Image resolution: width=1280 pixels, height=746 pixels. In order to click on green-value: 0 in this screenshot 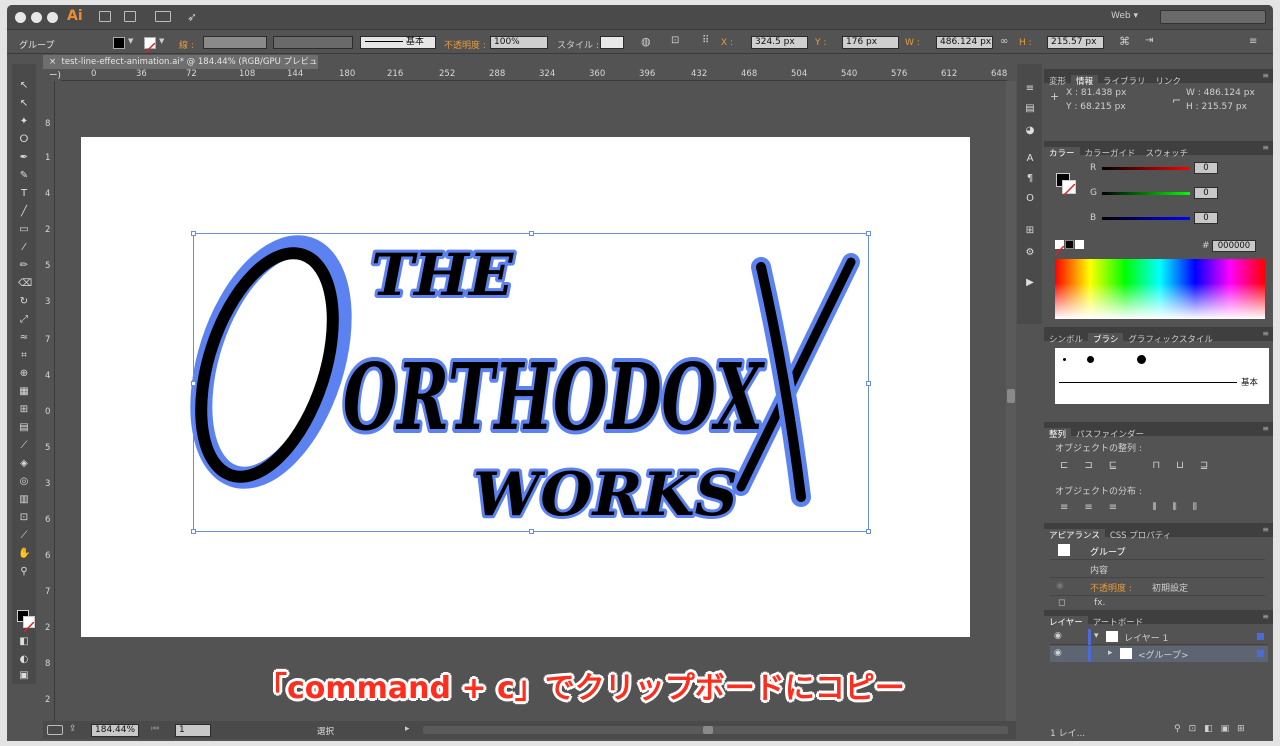, I will do `click(1206, 193)`.